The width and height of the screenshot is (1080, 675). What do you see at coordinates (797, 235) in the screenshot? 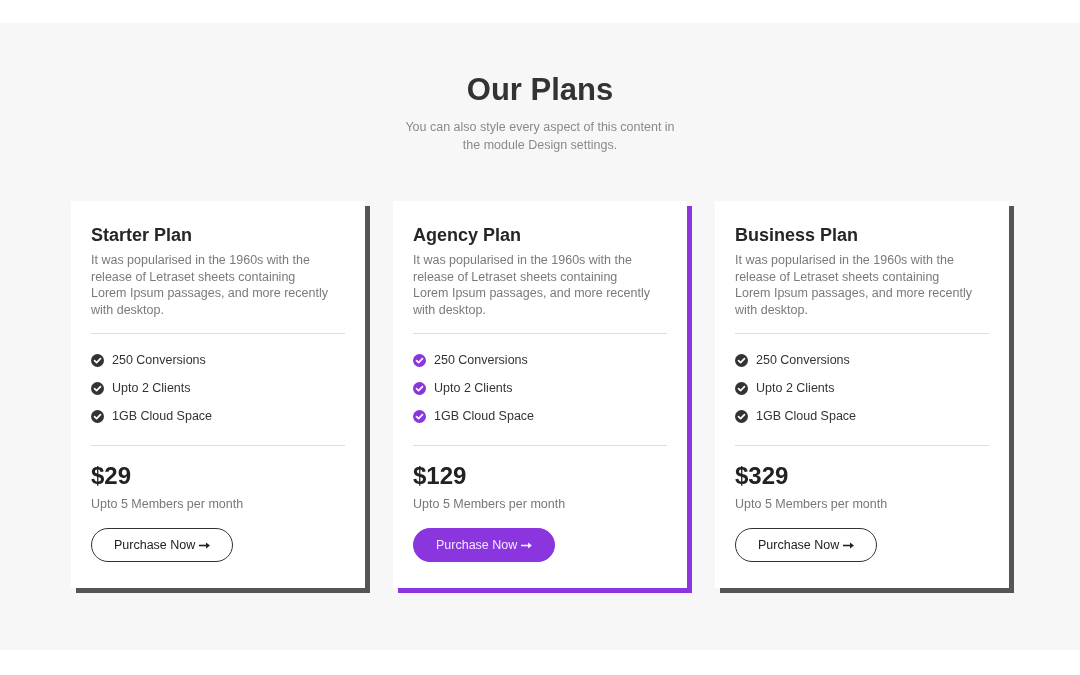
I see `plan-name: Business Plan` at bounding box center [797, 235].